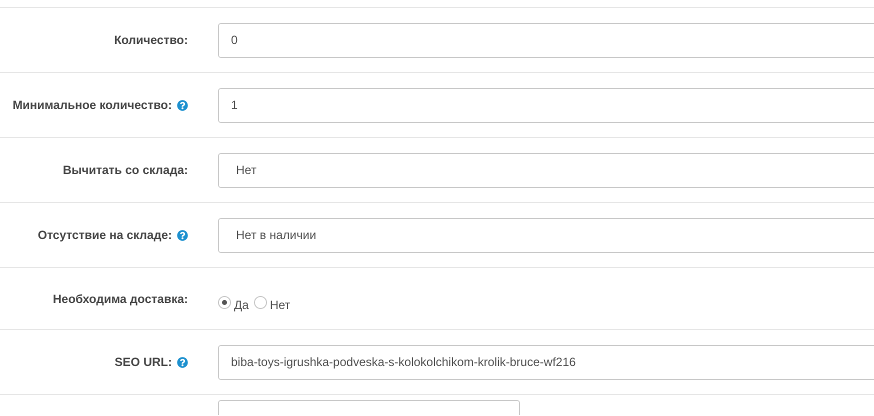 The width and height of the screenshot is (874, 416). Describe the element at coordinates (120, 299) in the screenshot. I see `field-label: Необходима доставка:` at that location.